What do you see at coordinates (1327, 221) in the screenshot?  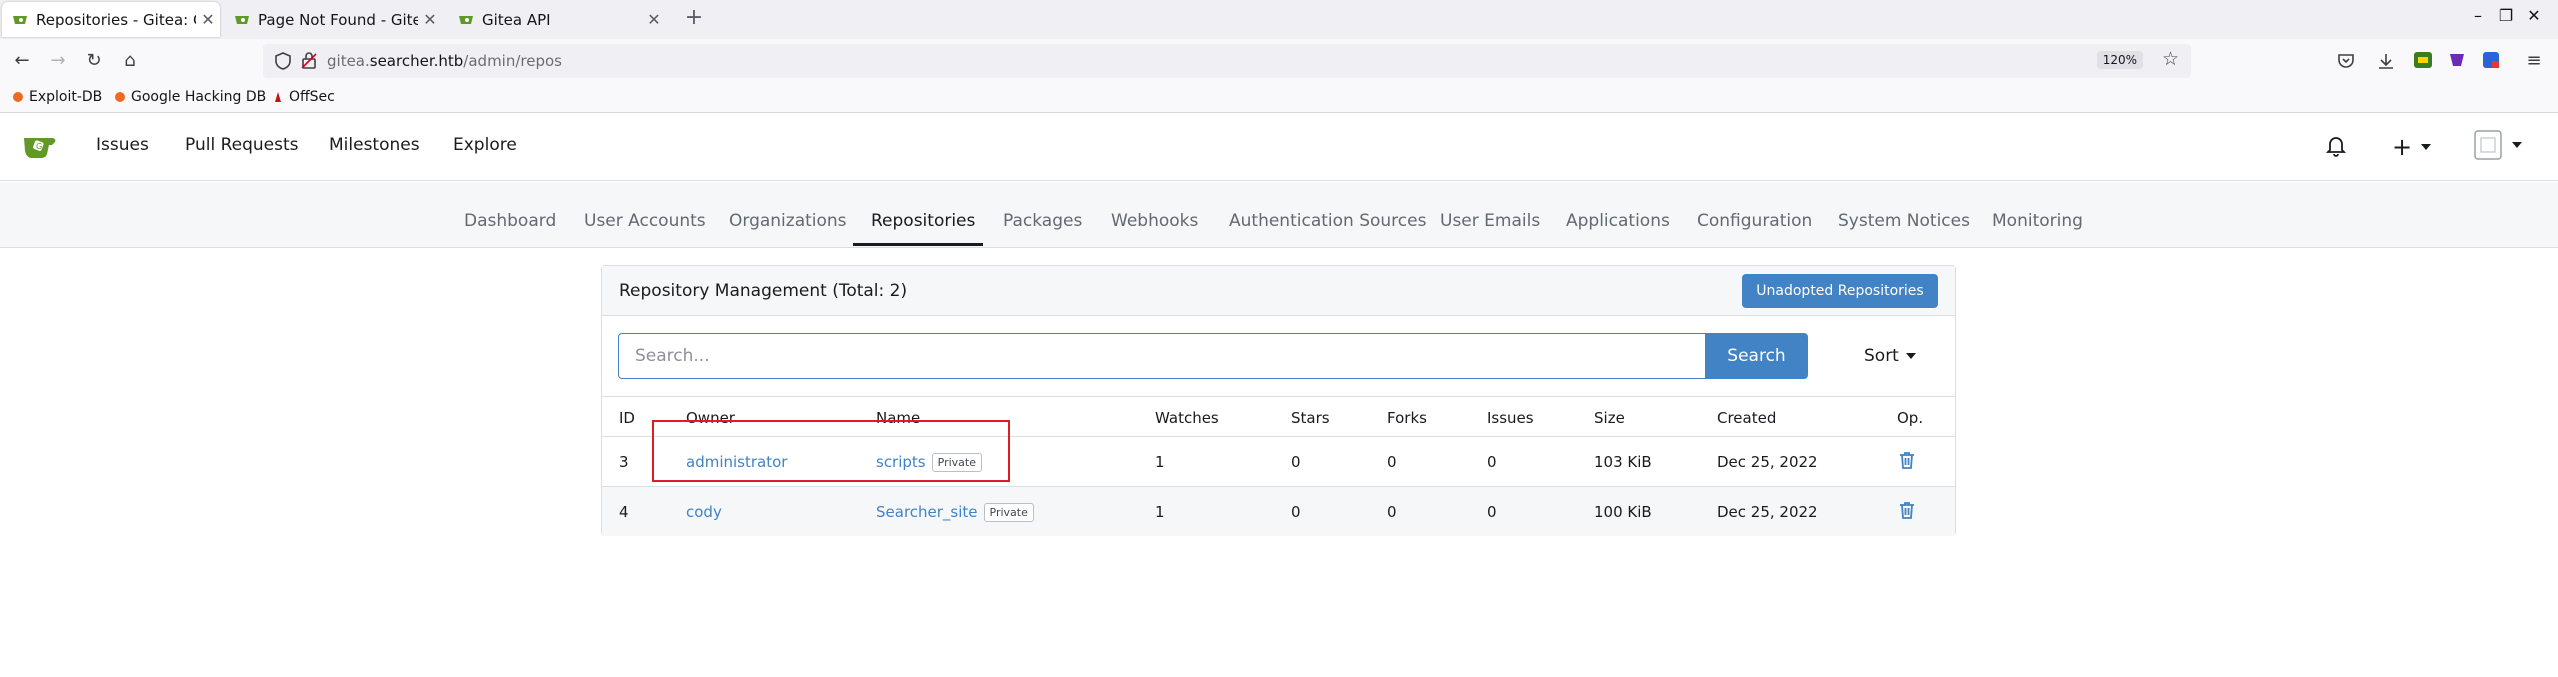 I see `tab-authentication-sources: Authentication Sources` at bounding box center [1327, 221].